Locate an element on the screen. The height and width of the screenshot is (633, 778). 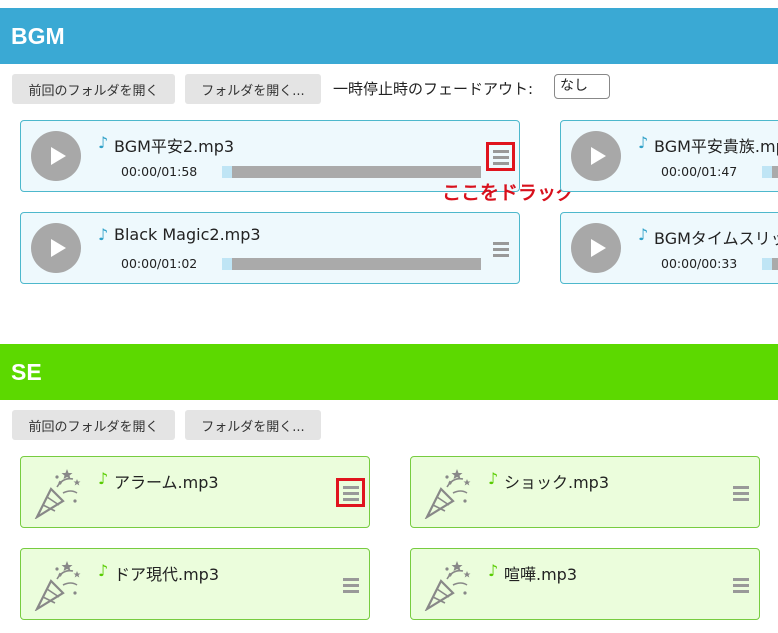
bgm-section-header: BGM is located at coordinates (389, 36).